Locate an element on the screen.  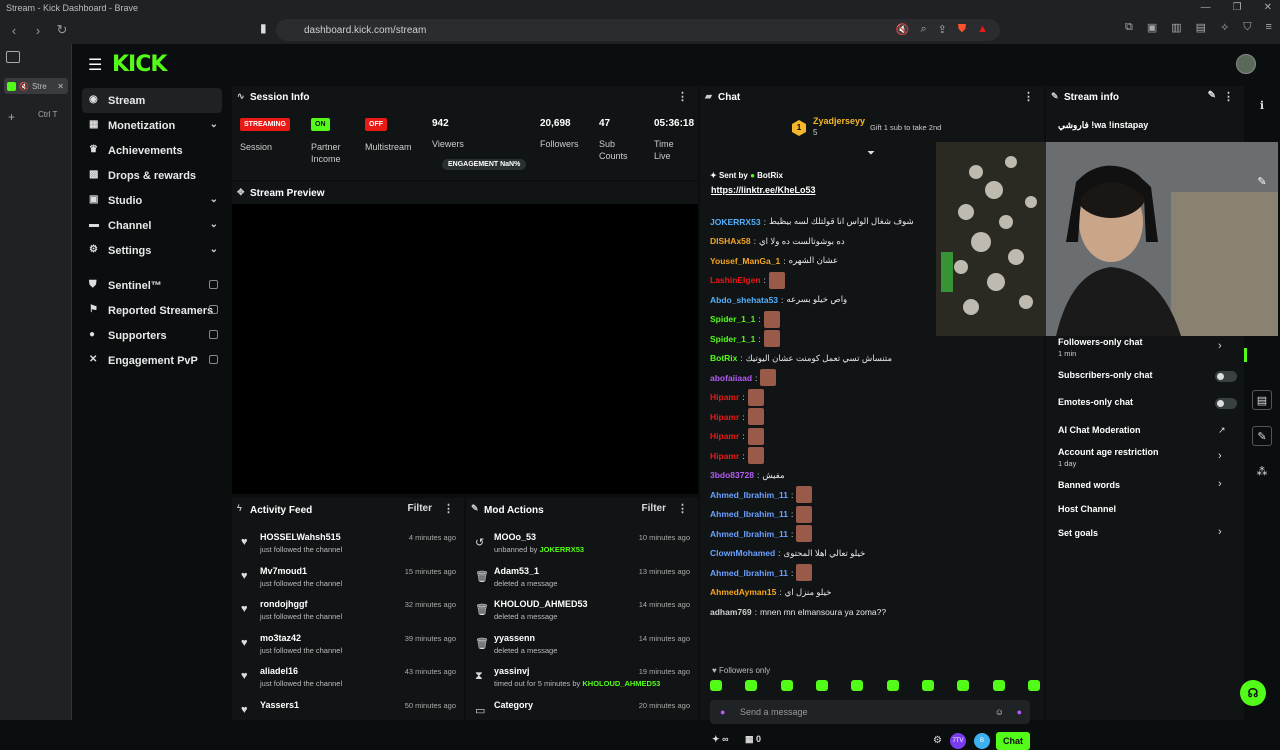
hamburger-menu-icon: ☰ is located at coordinates (95, 65).